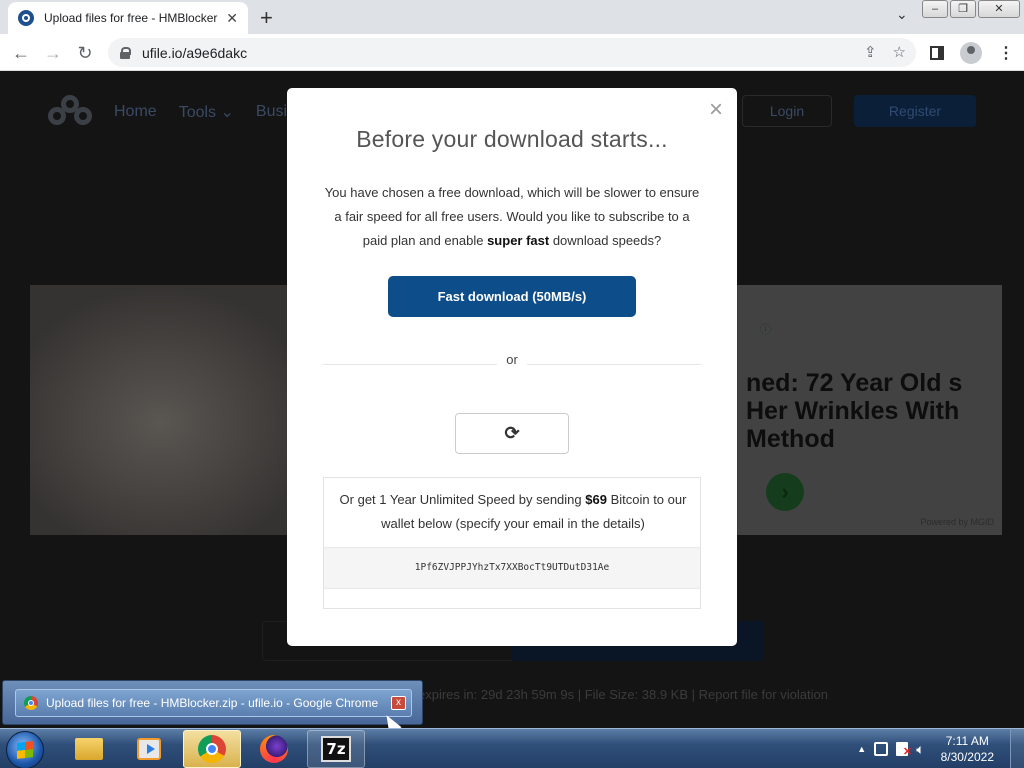 The height and width of the screenshot is (768, 1024). What do you see at coordinates (512, 748) in the screenshot?
I see `taskbar: 7z ▲ ✕ 🔈︎ 7:11 AM 8/30/2022` at bounding box center [512, 748].